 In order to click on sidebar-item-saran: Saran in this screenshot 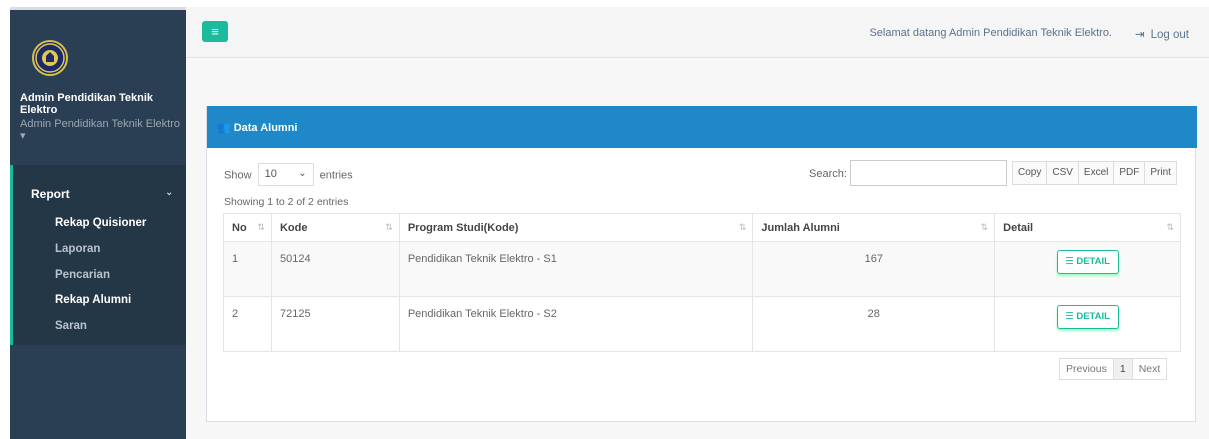, I will do `click(71, 326)`.